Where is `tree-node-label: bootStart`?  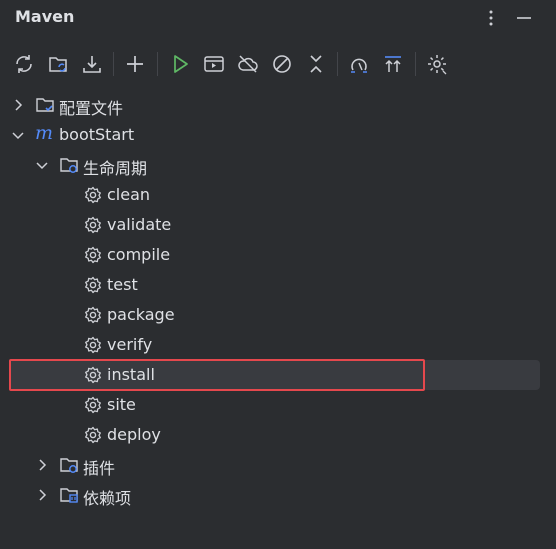 tree-node-label: bootStart is located at coordinates (97, 134).